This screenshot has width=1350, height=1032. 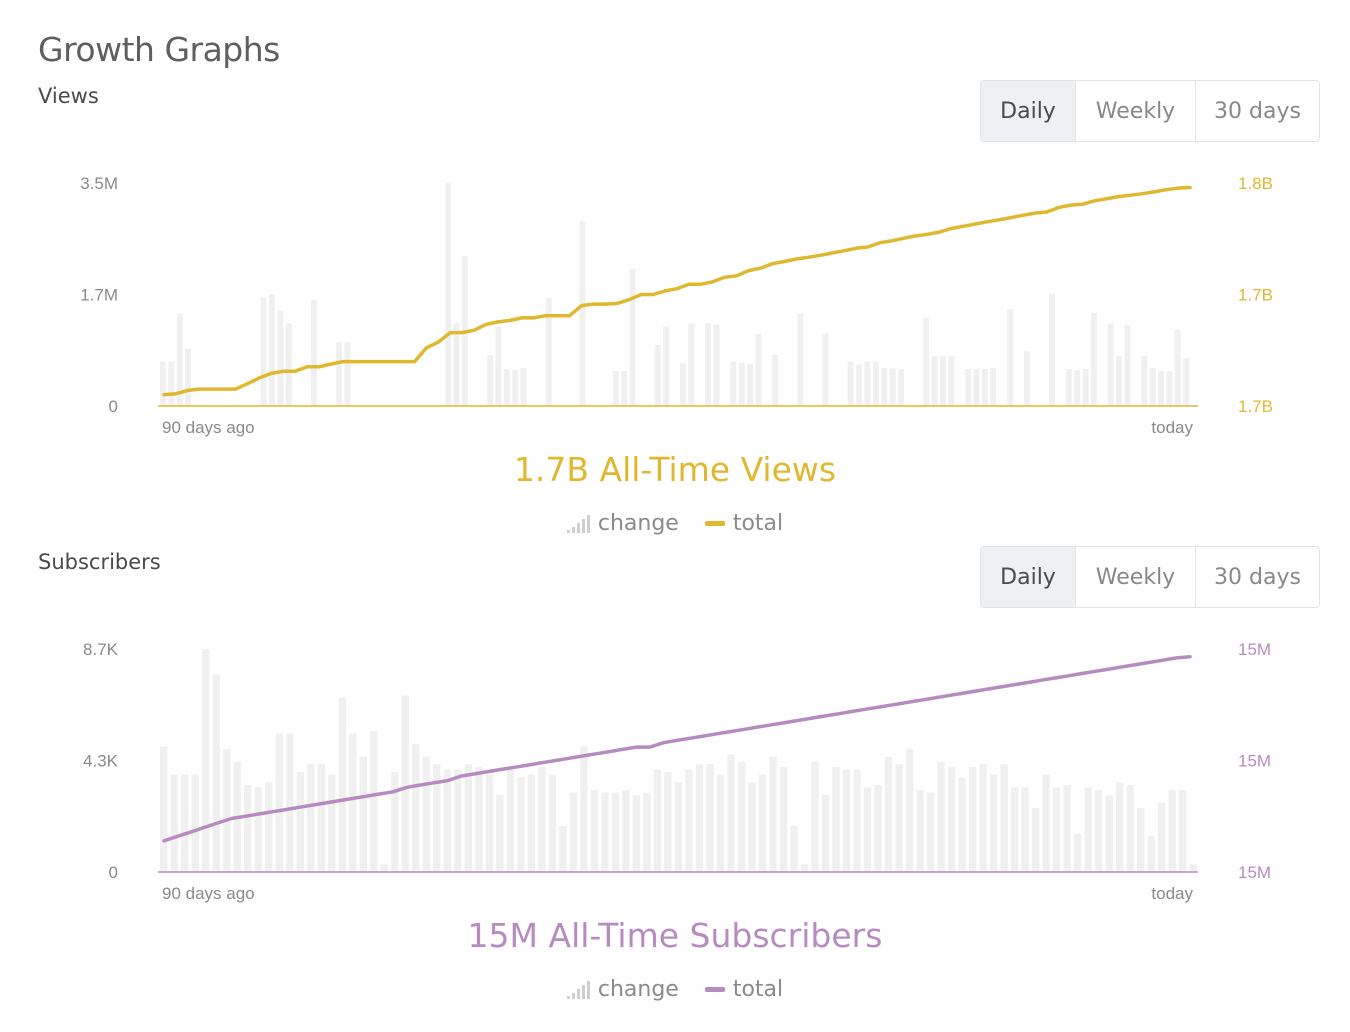 I want to click on subscribers-left-tick-label: 8.7K, so click(x=101, y=649).